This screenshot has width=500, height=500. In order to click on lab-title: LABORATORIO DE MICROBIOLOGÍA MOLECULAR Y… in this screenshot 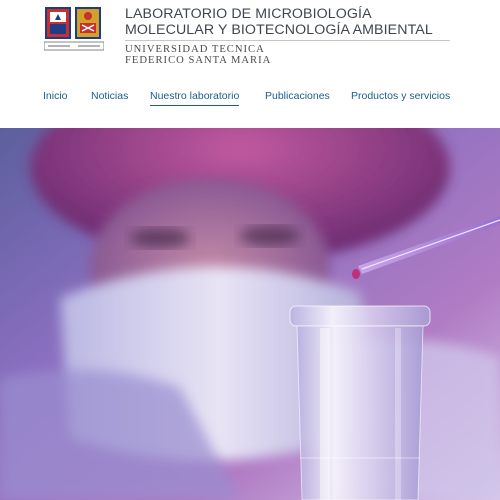, I will do `click(290, 22)`.